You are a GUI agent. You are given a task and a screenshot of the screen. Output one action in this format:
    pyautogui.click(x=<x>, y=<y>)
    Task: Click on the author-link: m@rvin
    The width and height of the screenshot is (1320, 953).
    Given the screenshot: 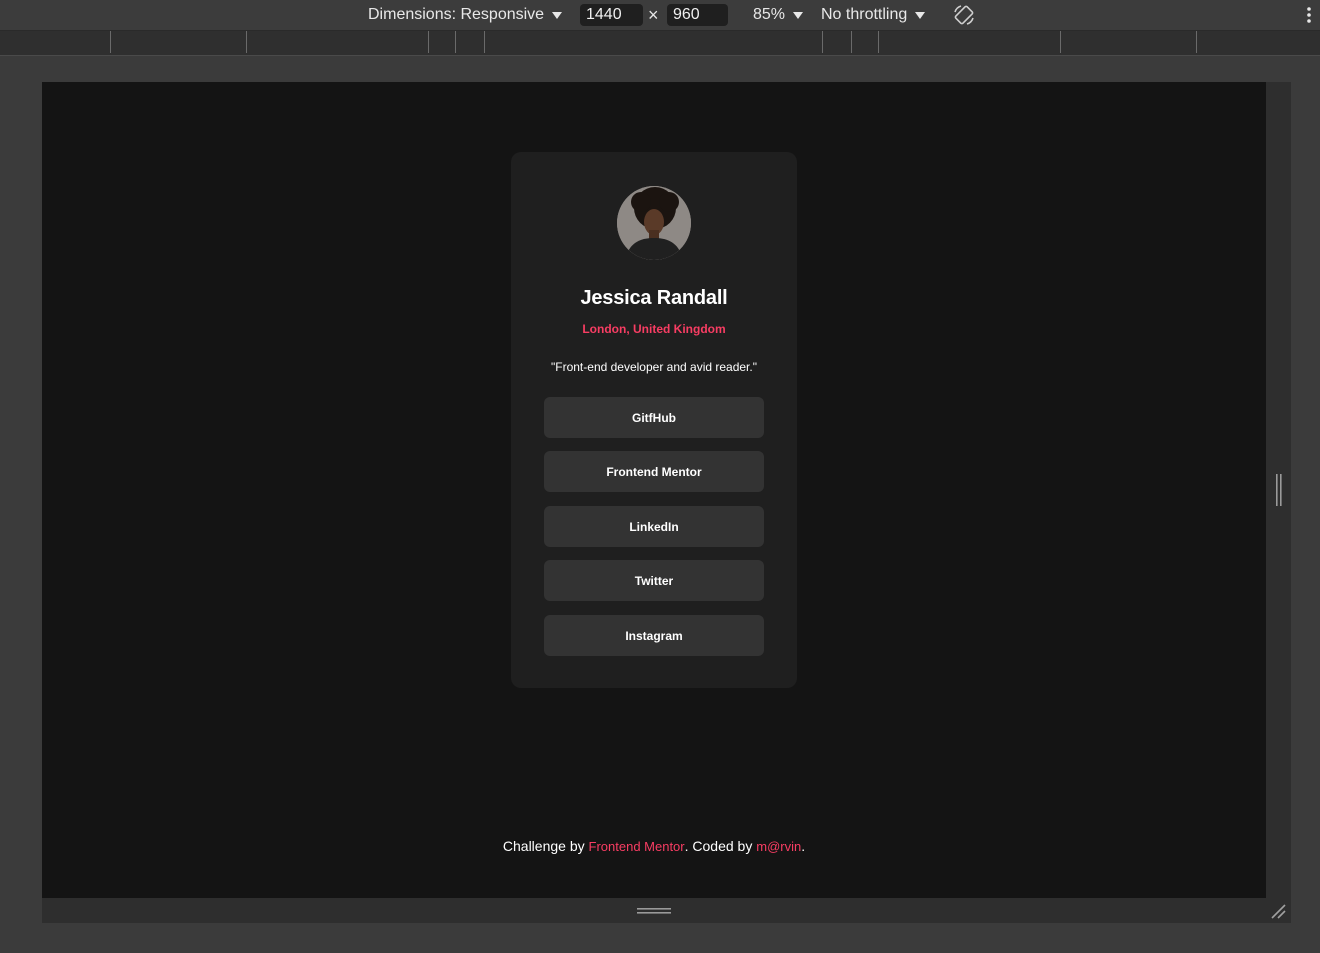 What is the action you would take?
    pyautogui.click(x=778, y=846)
    